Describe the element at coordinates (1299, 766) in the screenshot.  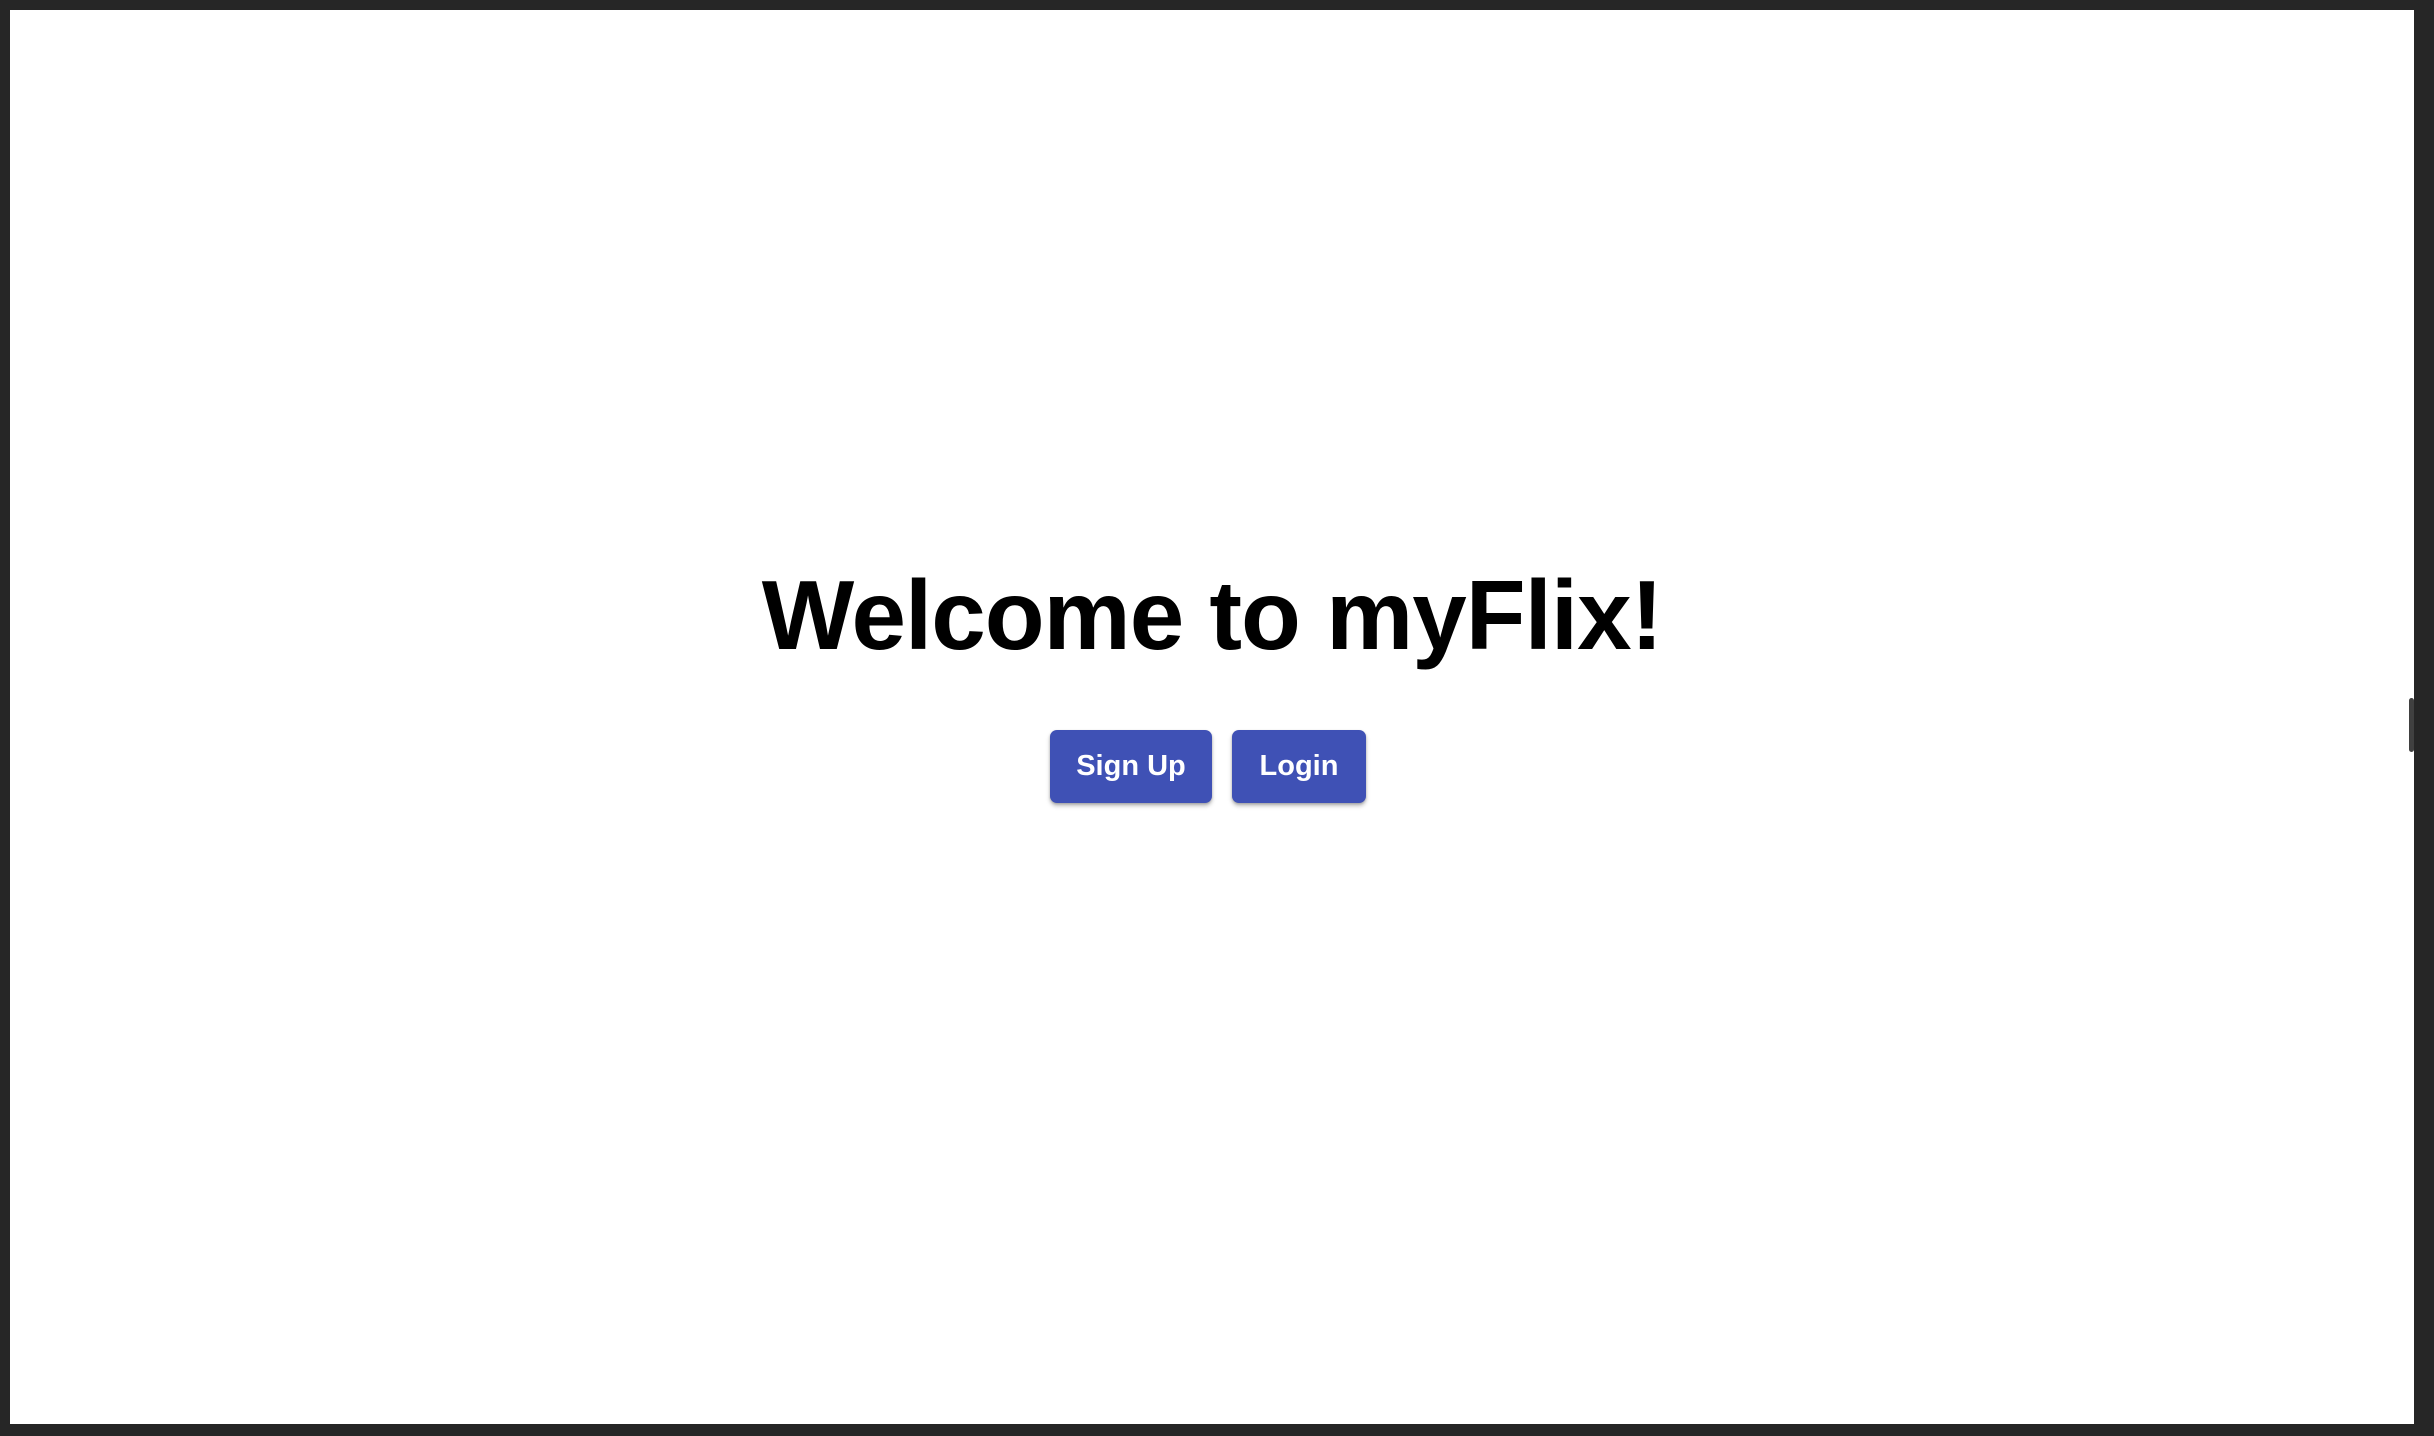
I see `login-button: Login` at that location.